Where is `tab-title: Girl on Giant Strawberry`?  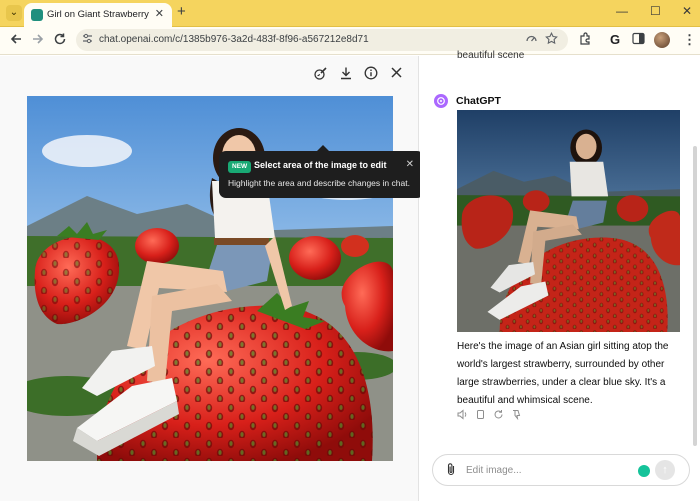 tab-title: Girl on Giant Strawberry is located at coordinates (98, 14).